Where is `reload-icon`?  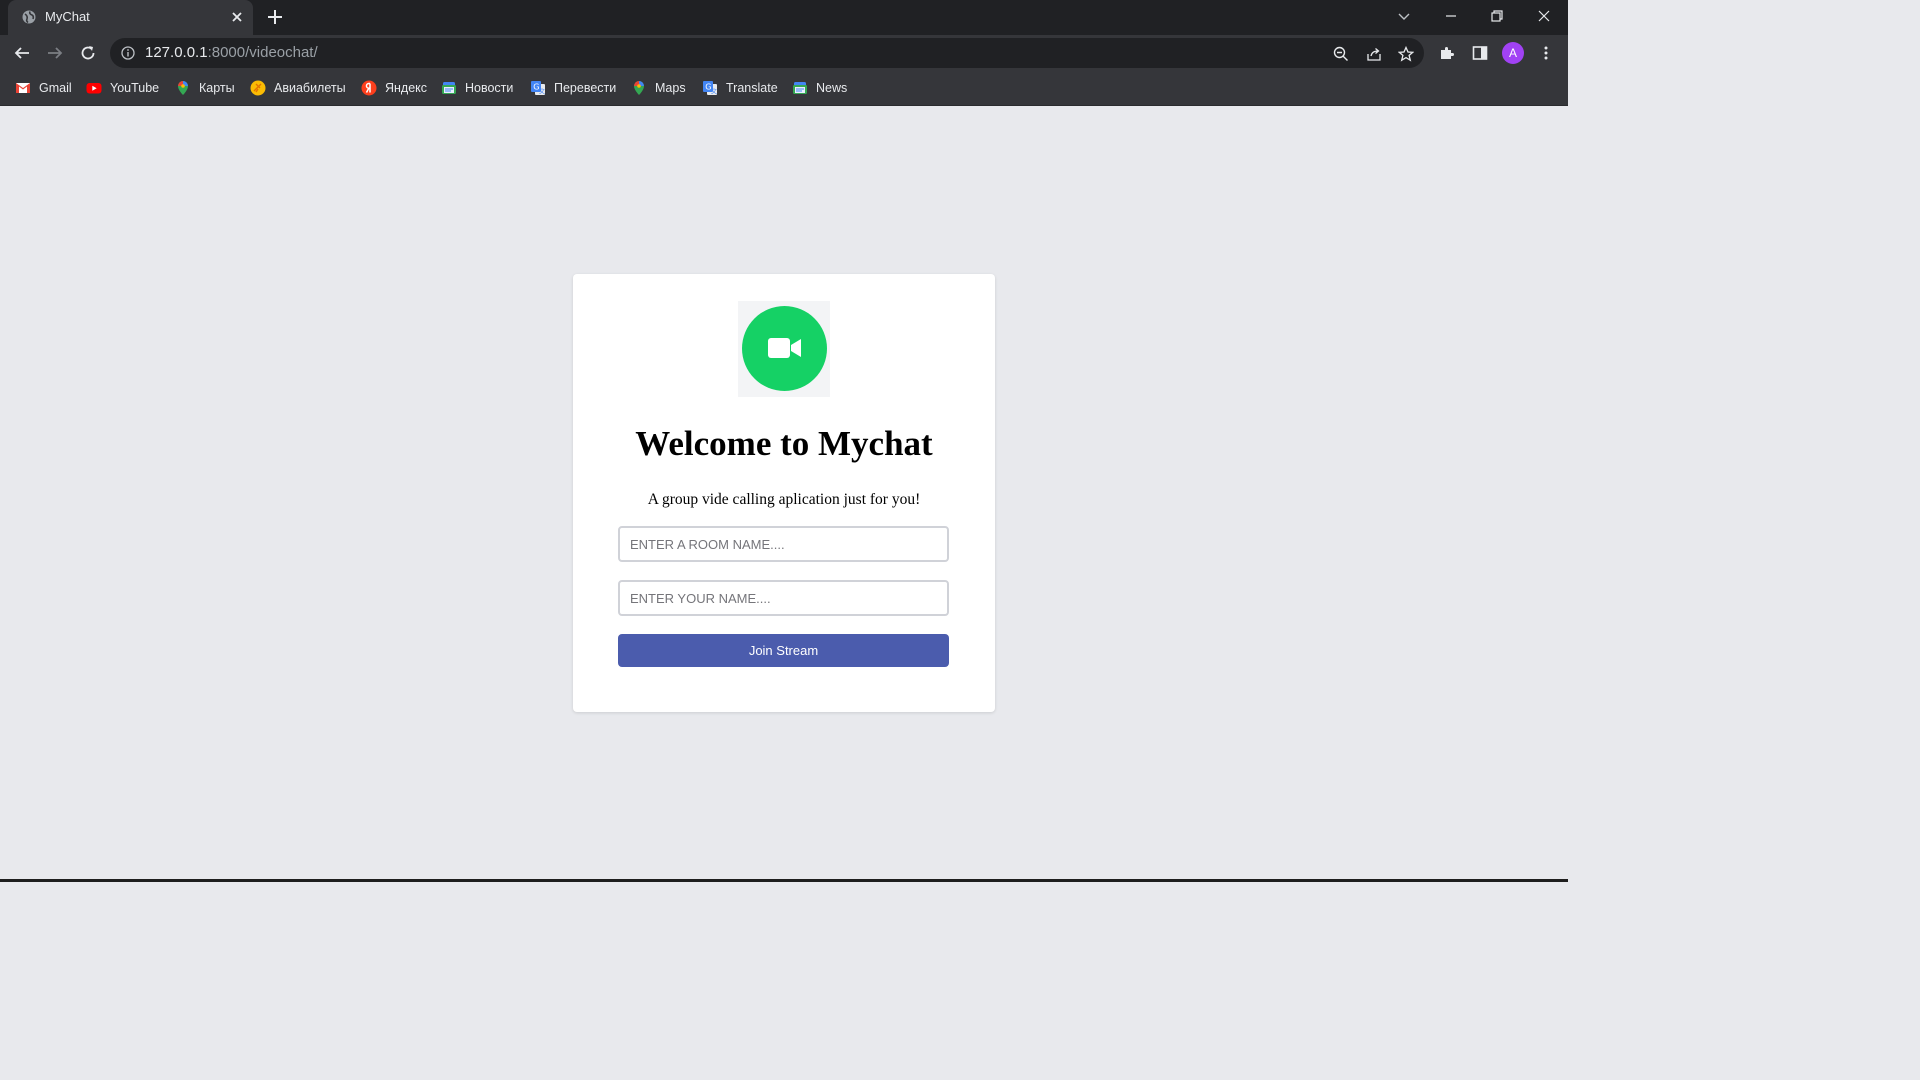
reload-icon is located at coordinates (88, 53).